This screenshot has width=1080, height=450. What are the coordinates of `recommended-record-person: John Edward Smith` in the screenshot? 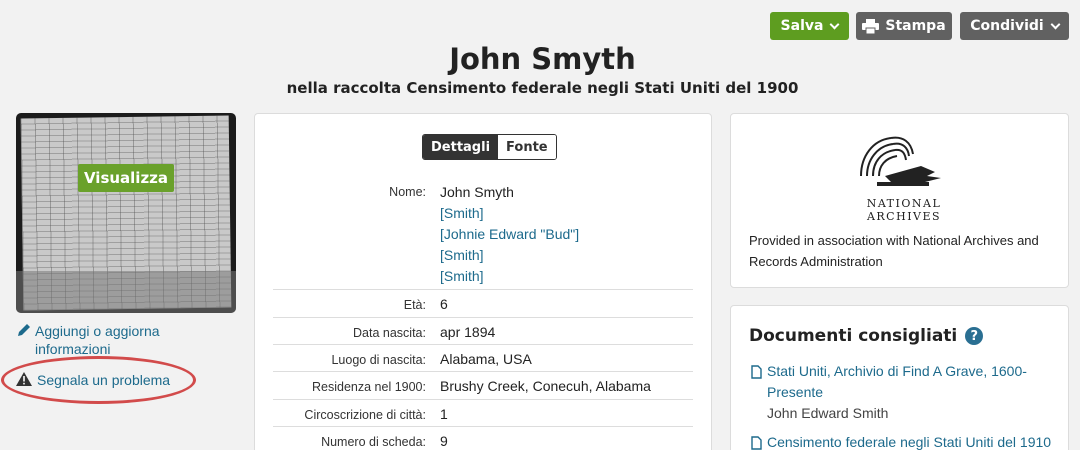 It's located at (828, 413).